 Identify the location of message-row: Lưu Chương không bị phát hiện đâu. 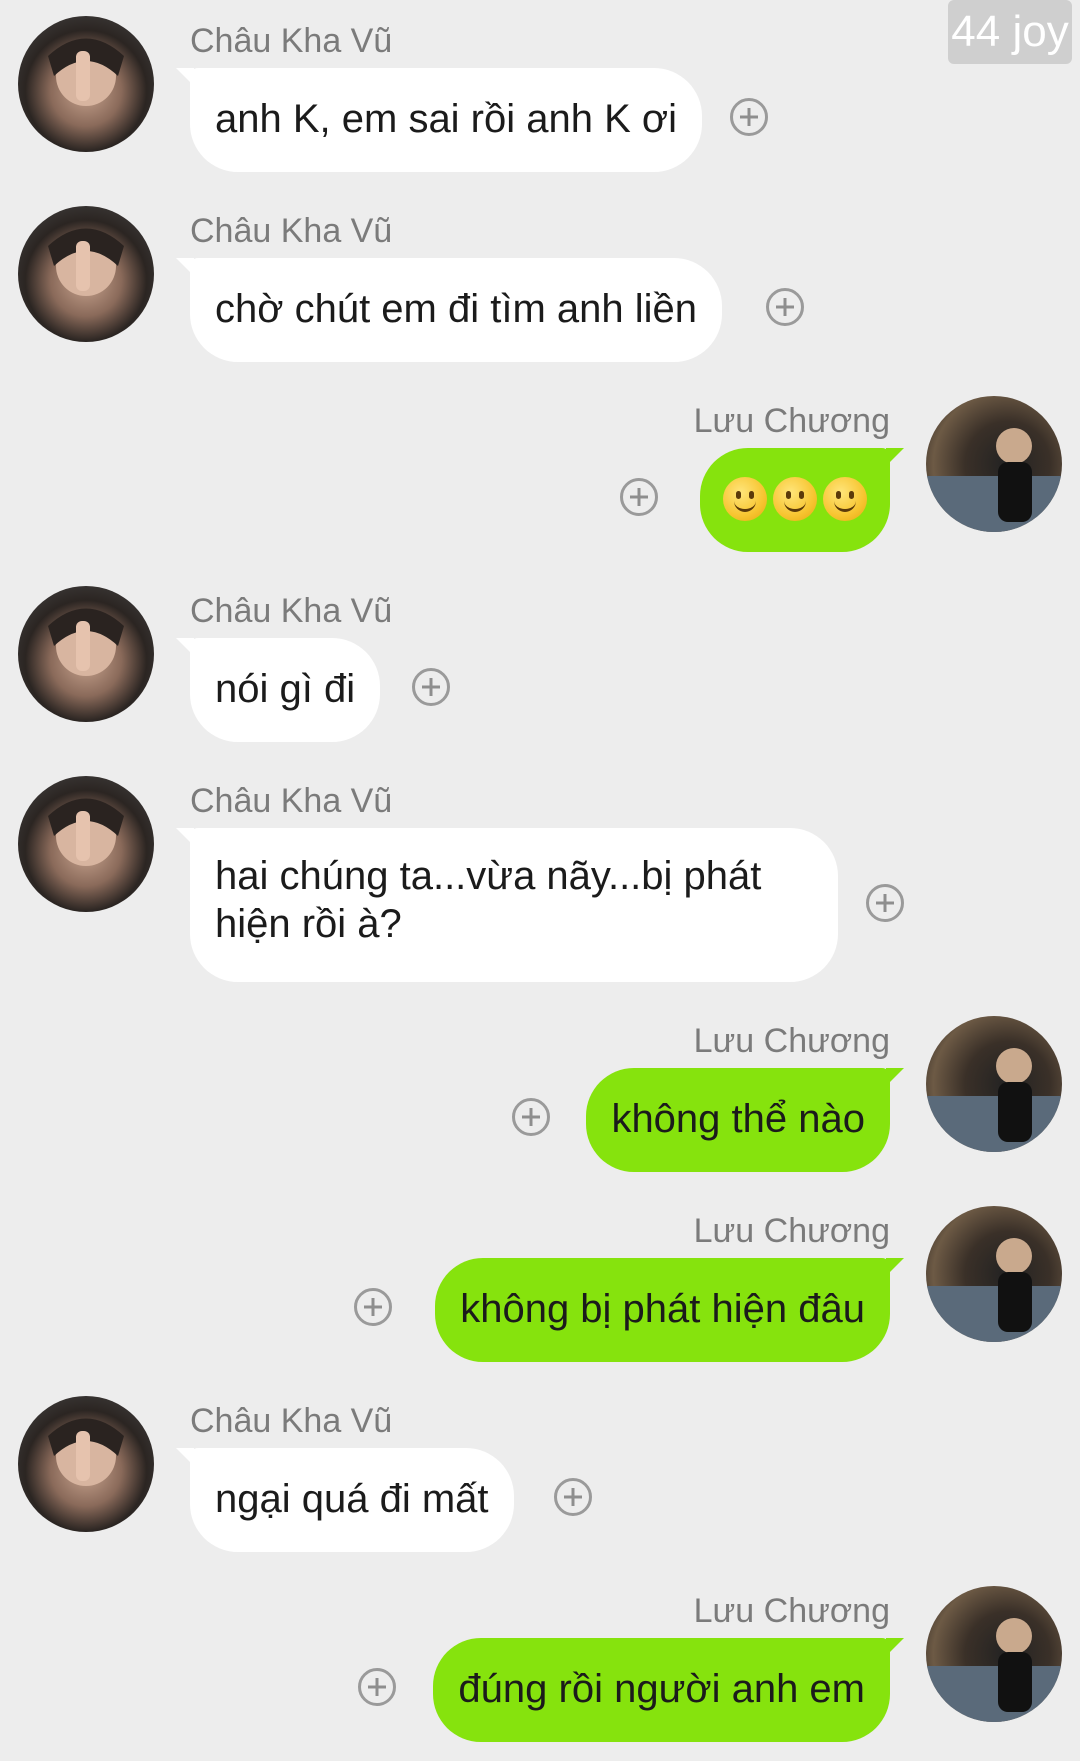
(540, 1284).